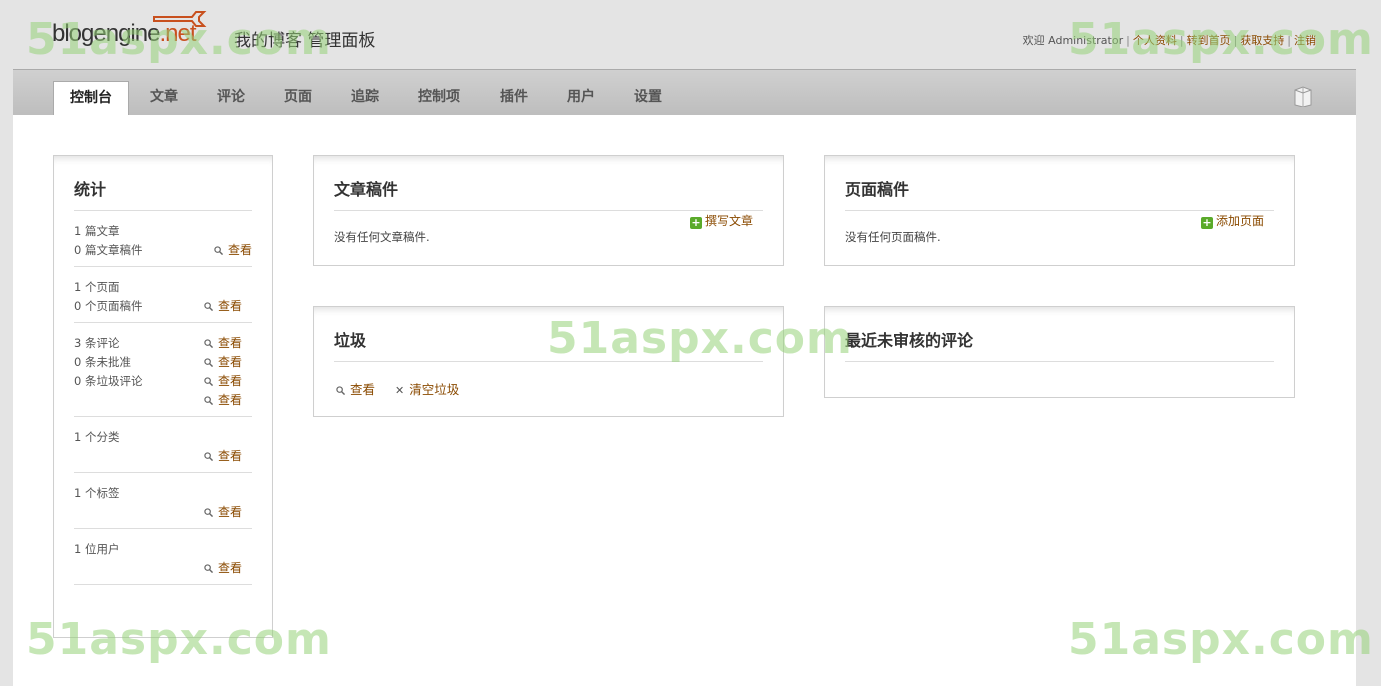 Image resolution: width=1381 pixels, height=686 pixels. I want to click on add-page-button: + 添加页面, so click(1232, 220).